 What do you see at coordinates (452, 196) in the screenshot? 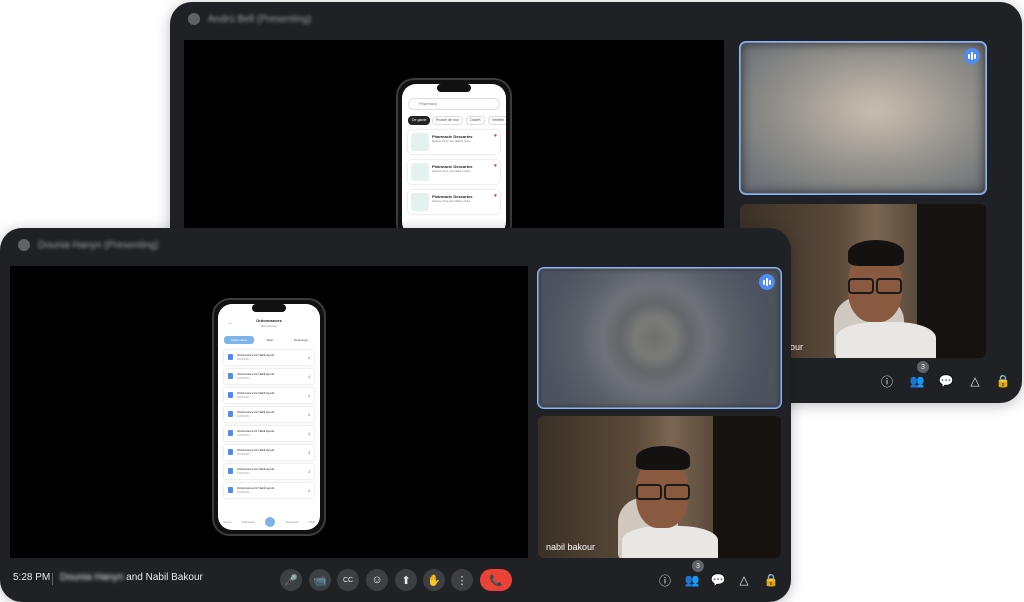
I see `pharmacy-name: Pharmacie Descartes` at bounding box center [452, 196].